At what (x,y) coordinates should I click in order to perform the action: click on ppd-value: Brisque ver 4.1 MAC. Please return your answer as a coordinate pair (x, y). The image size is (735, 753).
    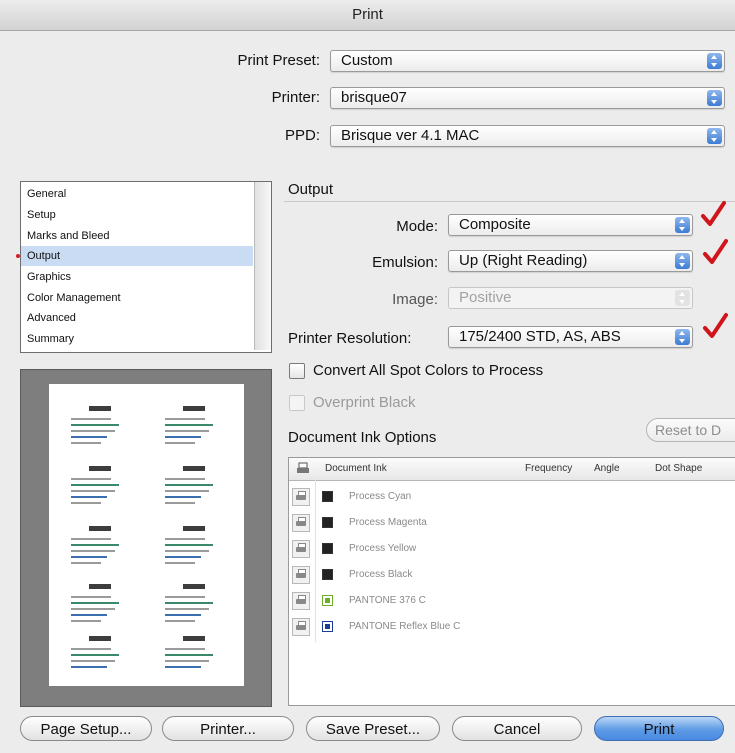
    Looking at the image, I should click on (410, 135).